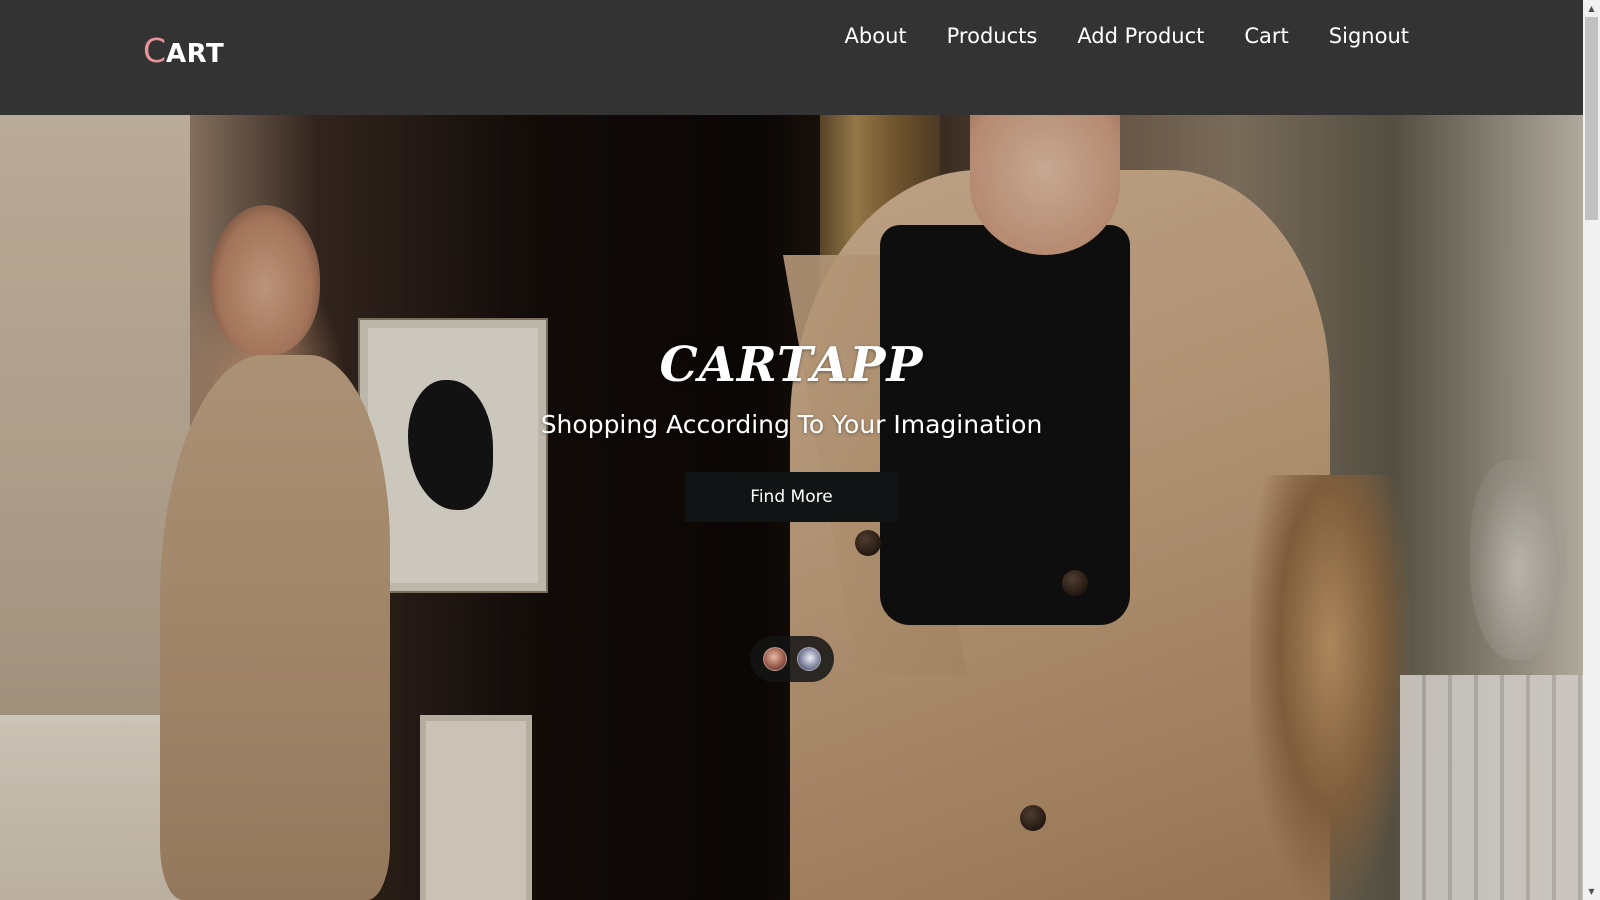 The image size is (1600, 900). I want to click on find-more-button: Find More, so click(791, 497).